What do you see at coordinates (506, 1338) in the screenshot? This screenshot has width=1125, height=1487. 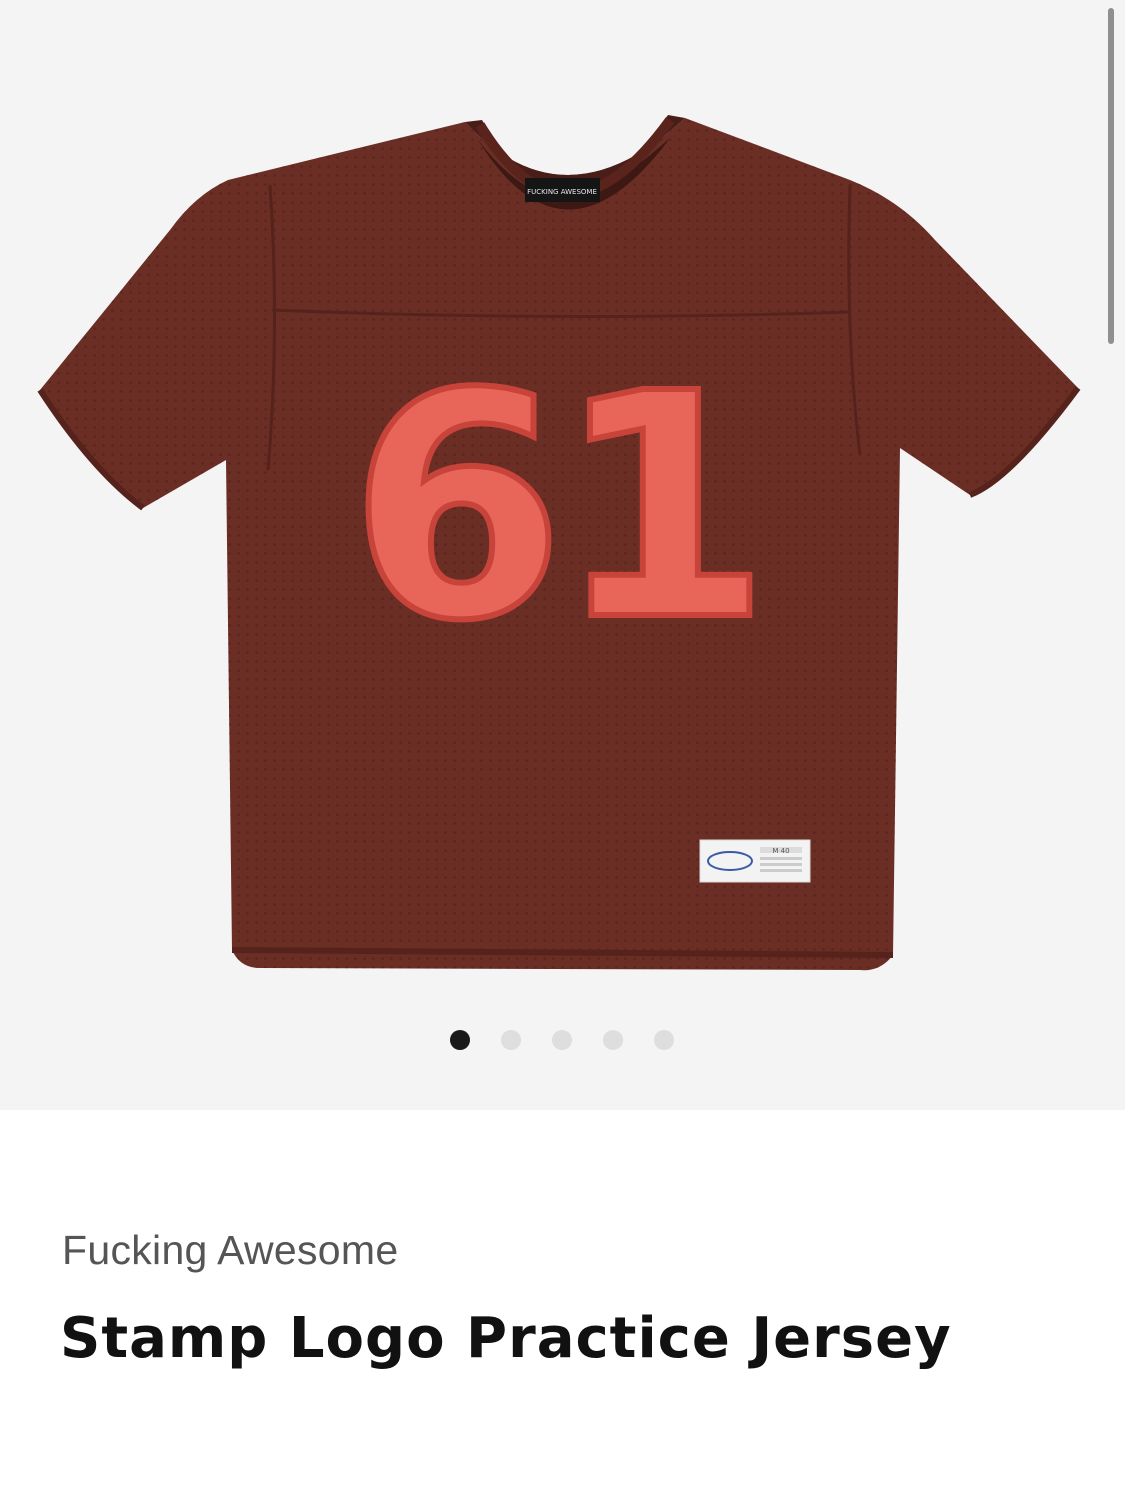 I see `product-title: Stamp Logo Practice Jersey` at bounding box center [506, 1338].